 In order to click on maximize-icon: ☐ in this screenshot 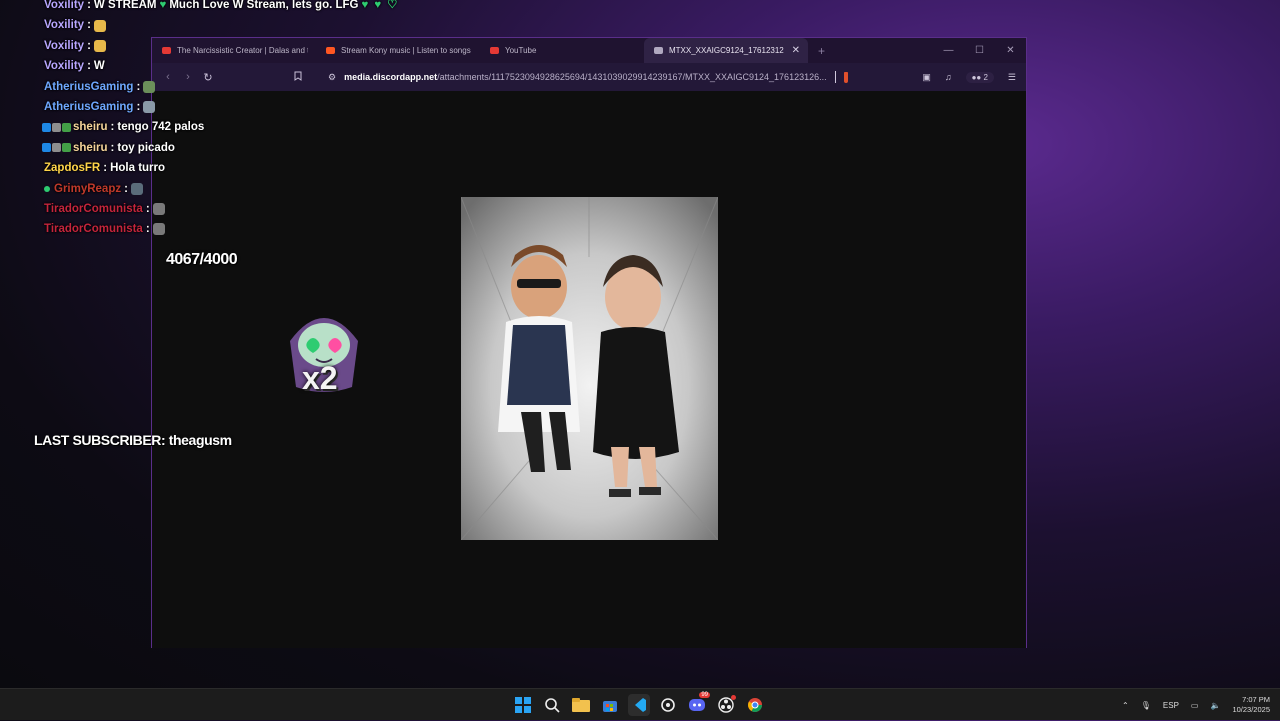, I will do `click(979, 50)`.